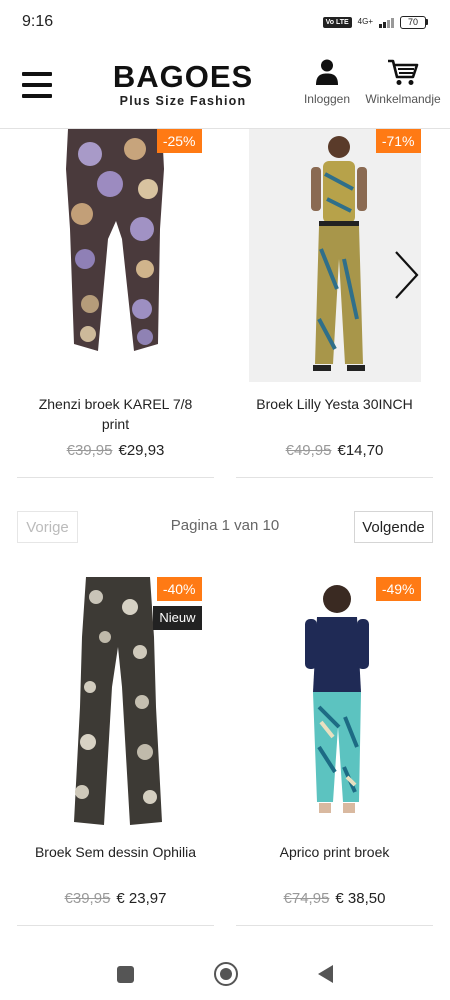 This screenshot has width=450, height=1000. Describe the element at coordinates (125, 974) in the screenshot. I see `recent-apps-icon` at that location.